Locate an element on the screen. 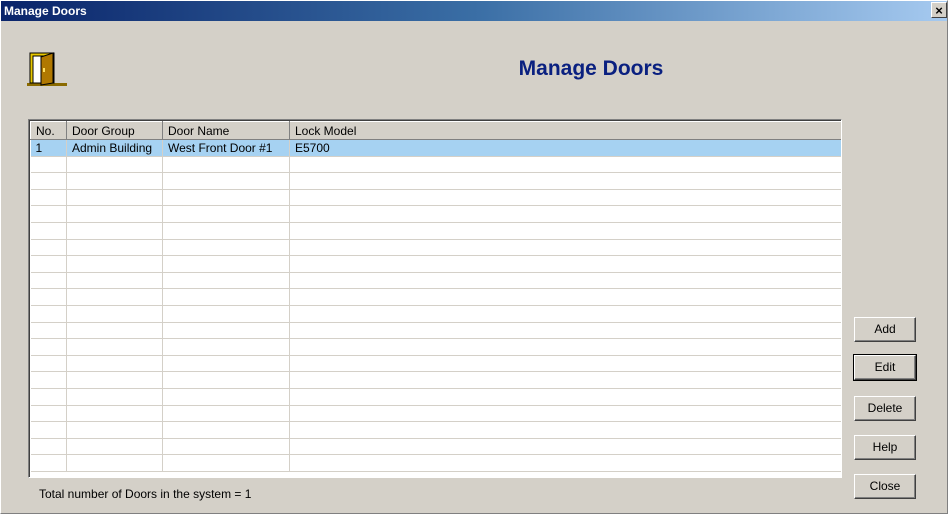 Image resolution: width=948 pixels, height=514 pixels. column-header-no: No. is located at coordinates (48, 130).